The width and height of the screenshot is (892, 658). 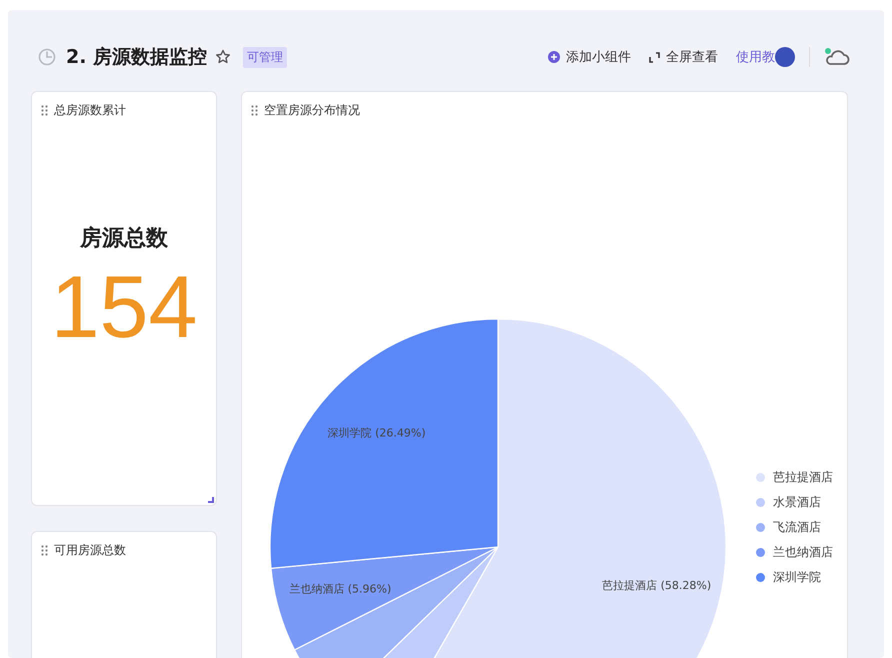 I want to click on dashboard-title: 2. 房源数据监控, so click(x=137, y=57).